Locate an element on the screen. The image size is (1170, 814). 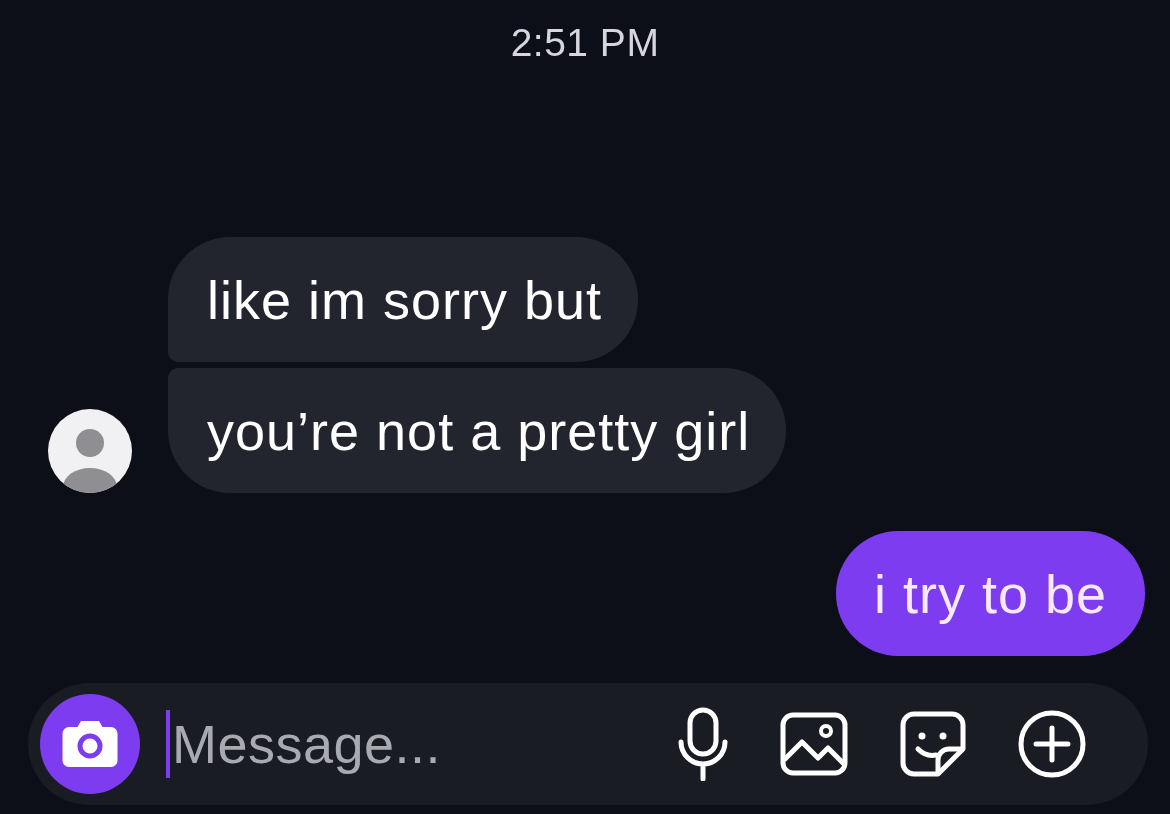
text-cursor-icon is located at coordinates (168, 744).